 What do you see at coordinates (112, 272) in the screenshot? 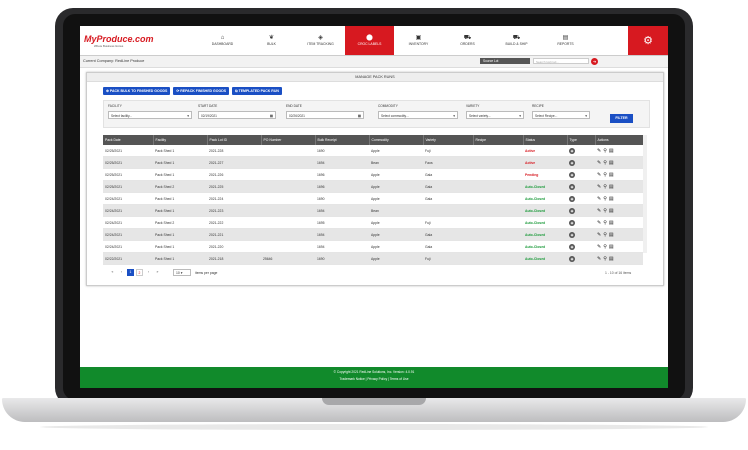
I see `first-page-button: «` at bounding box center [112, 272].